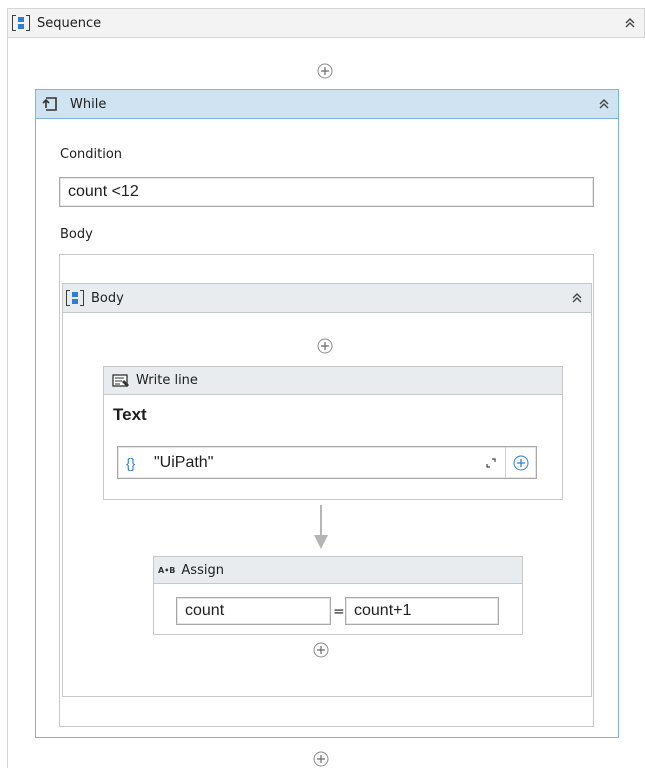 The height and width of the screenshot is (774, 645). I want to click on body-sequence-header: Body, so click(327, 298).